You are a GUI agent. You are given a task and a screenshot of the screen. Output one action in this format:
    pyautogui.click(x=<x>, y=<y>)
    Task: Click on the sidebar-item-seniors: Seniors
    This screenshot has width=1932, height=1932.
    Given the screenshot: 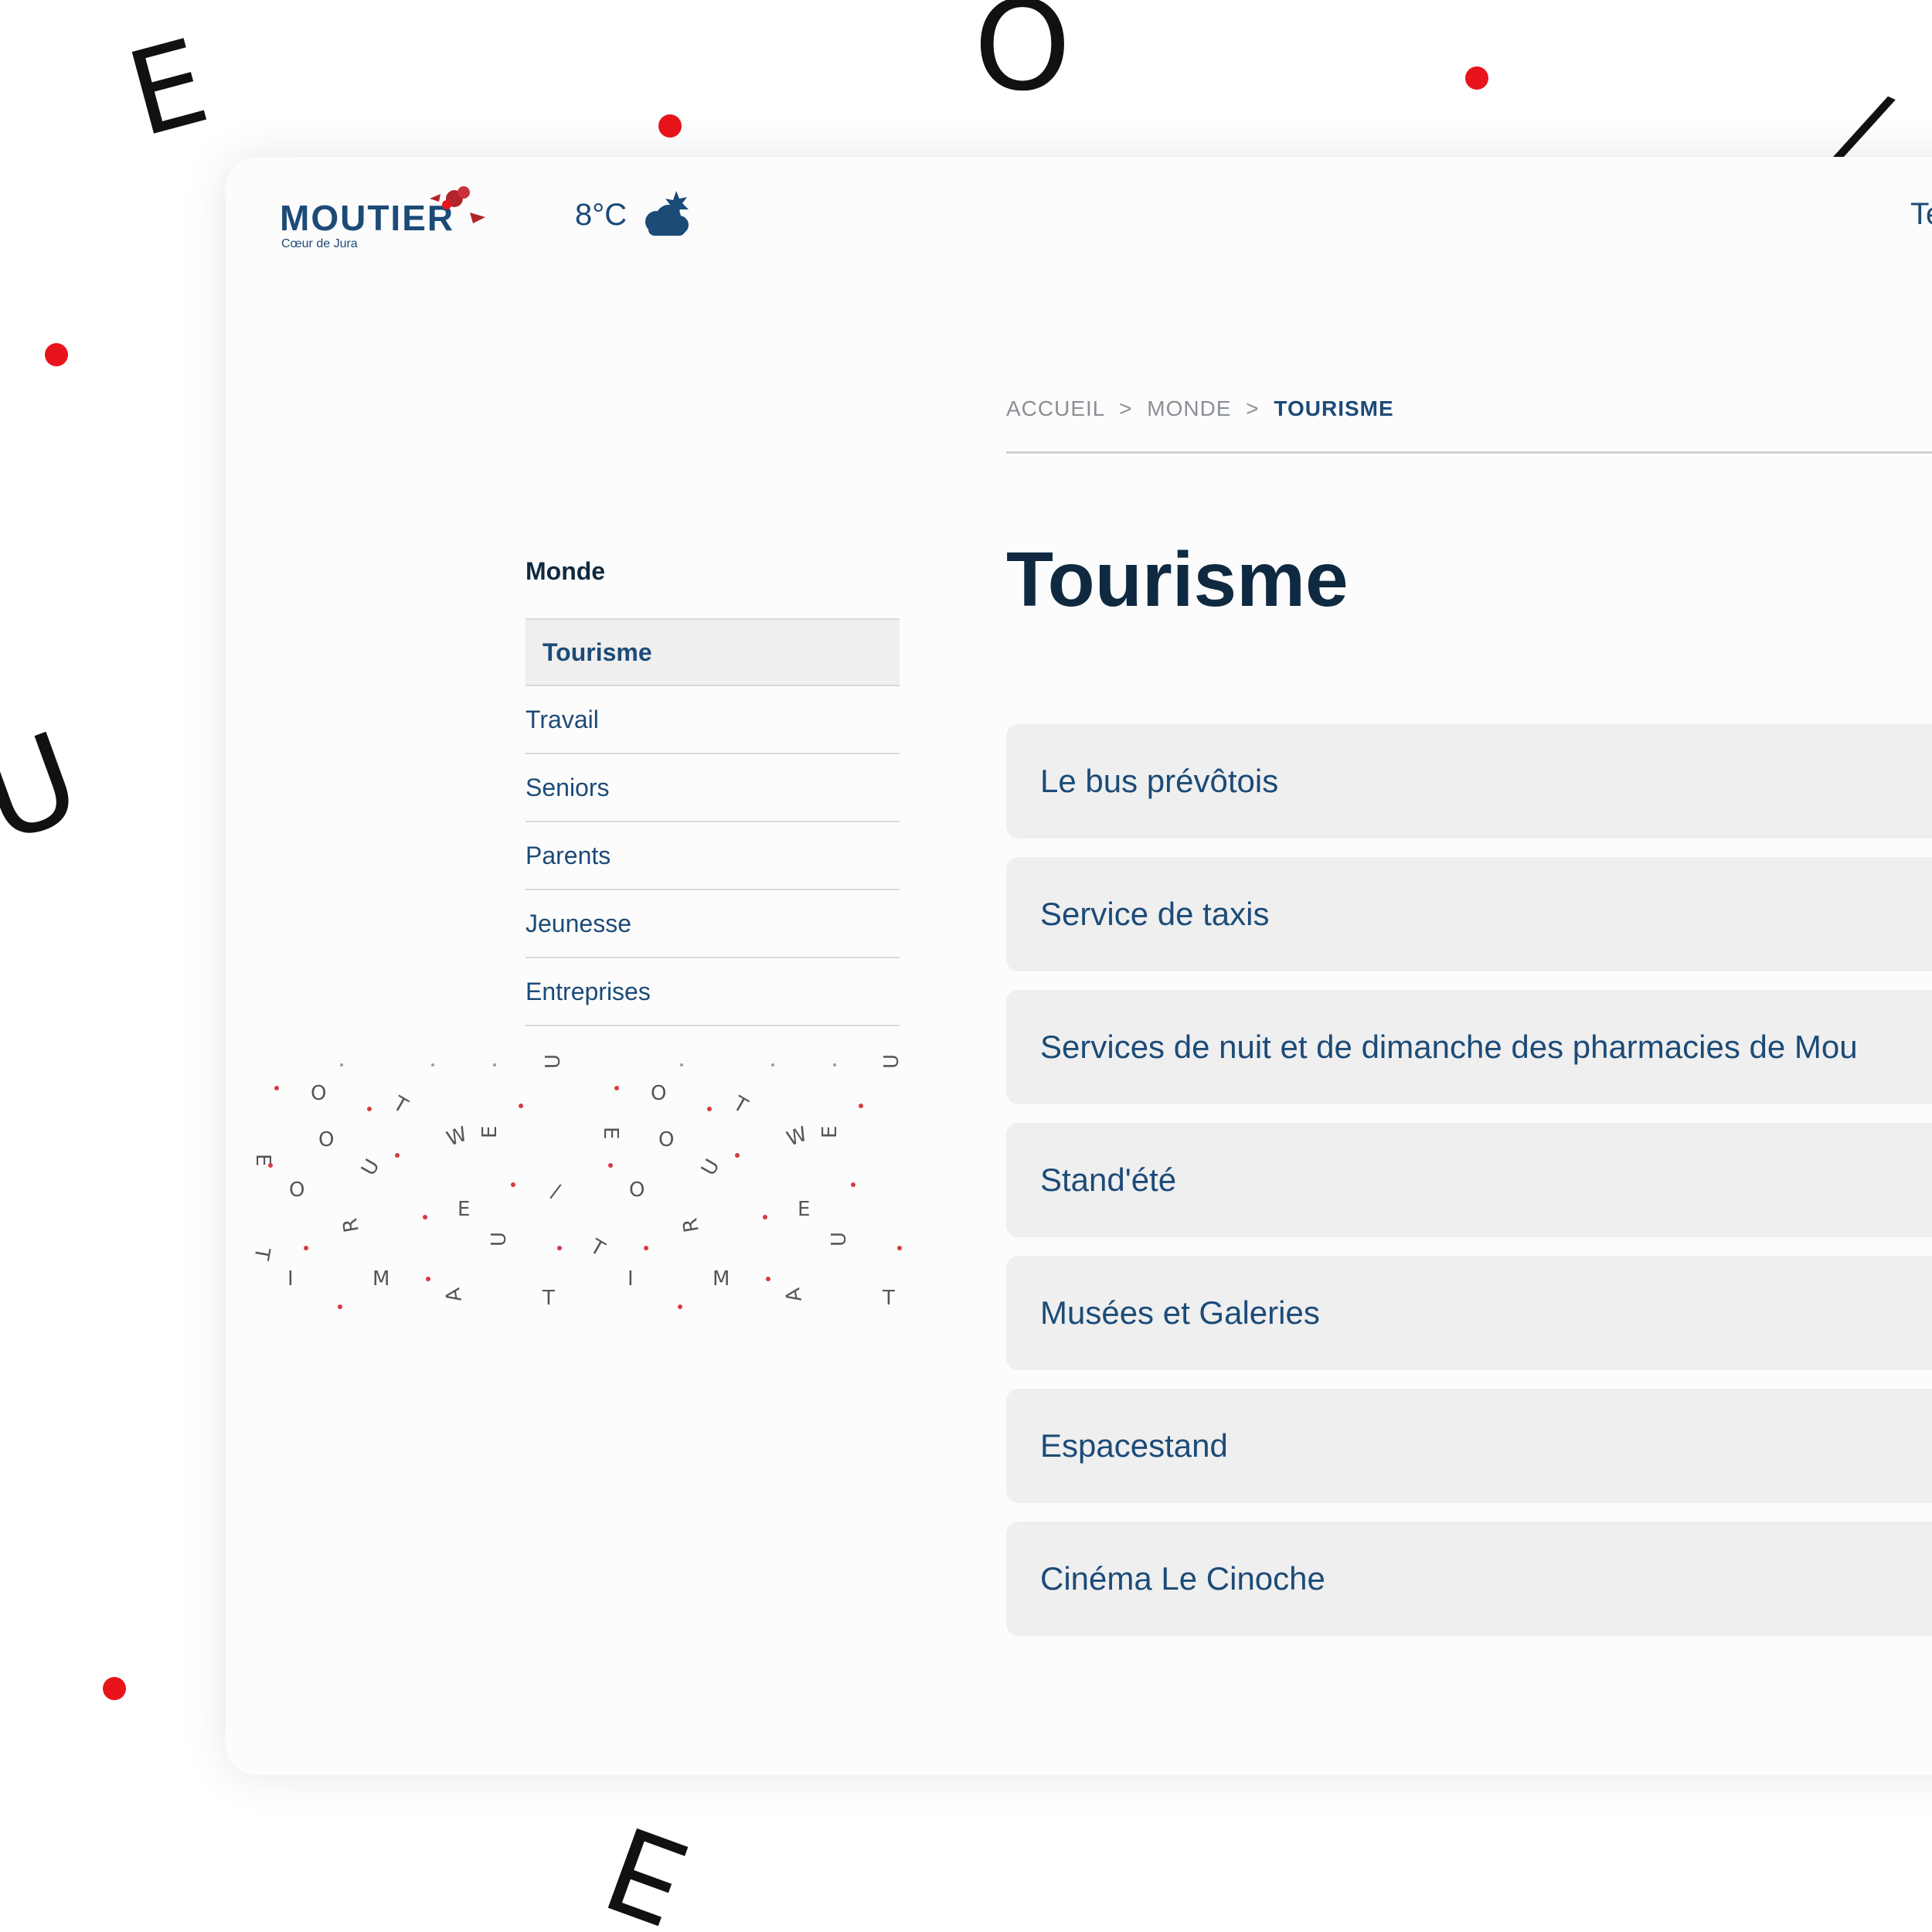 What is the action you would take?
    pyautogui.click(x=713, y=788)
    